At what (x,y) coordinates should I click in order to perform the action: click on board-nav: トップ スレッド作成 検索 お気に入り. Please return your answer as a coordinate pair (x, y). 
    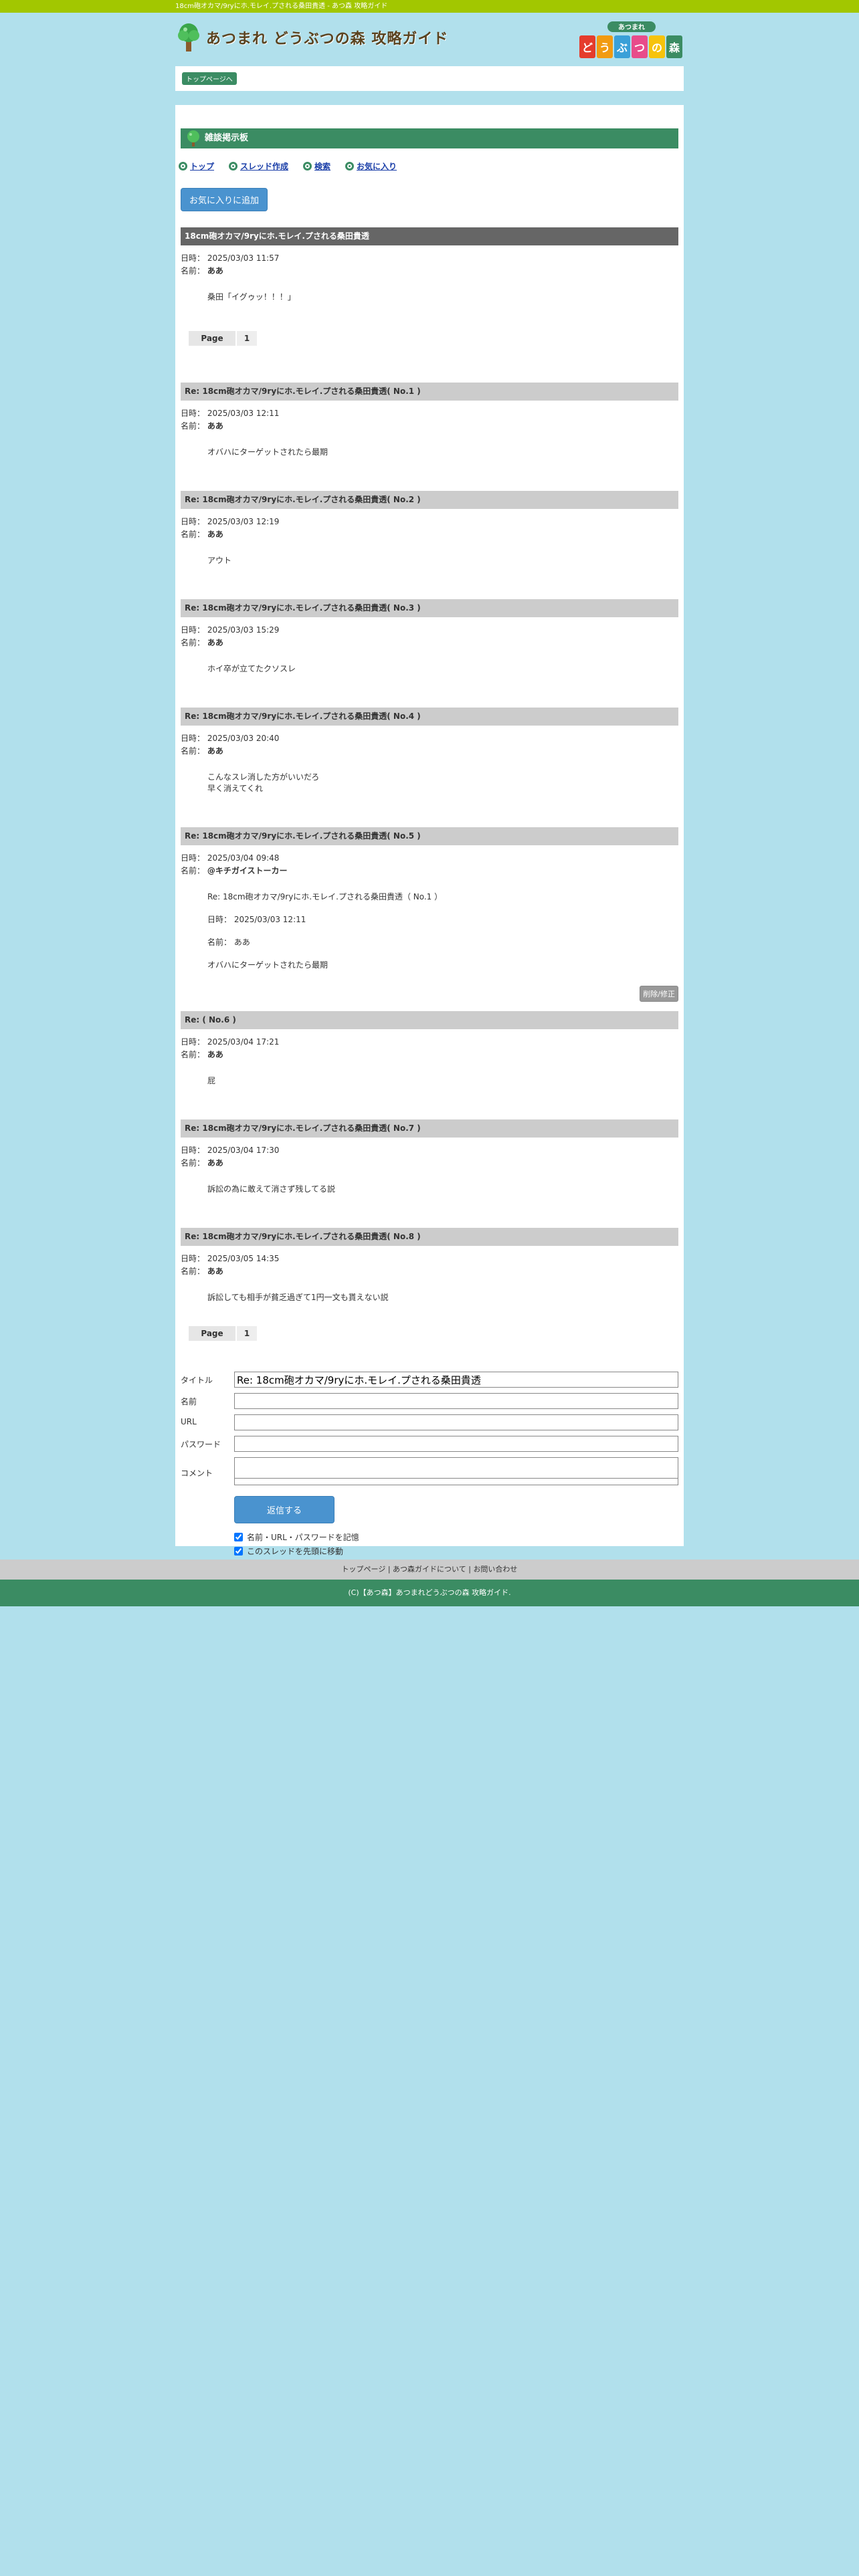
    Looking at the image, I should click on (424, 166).